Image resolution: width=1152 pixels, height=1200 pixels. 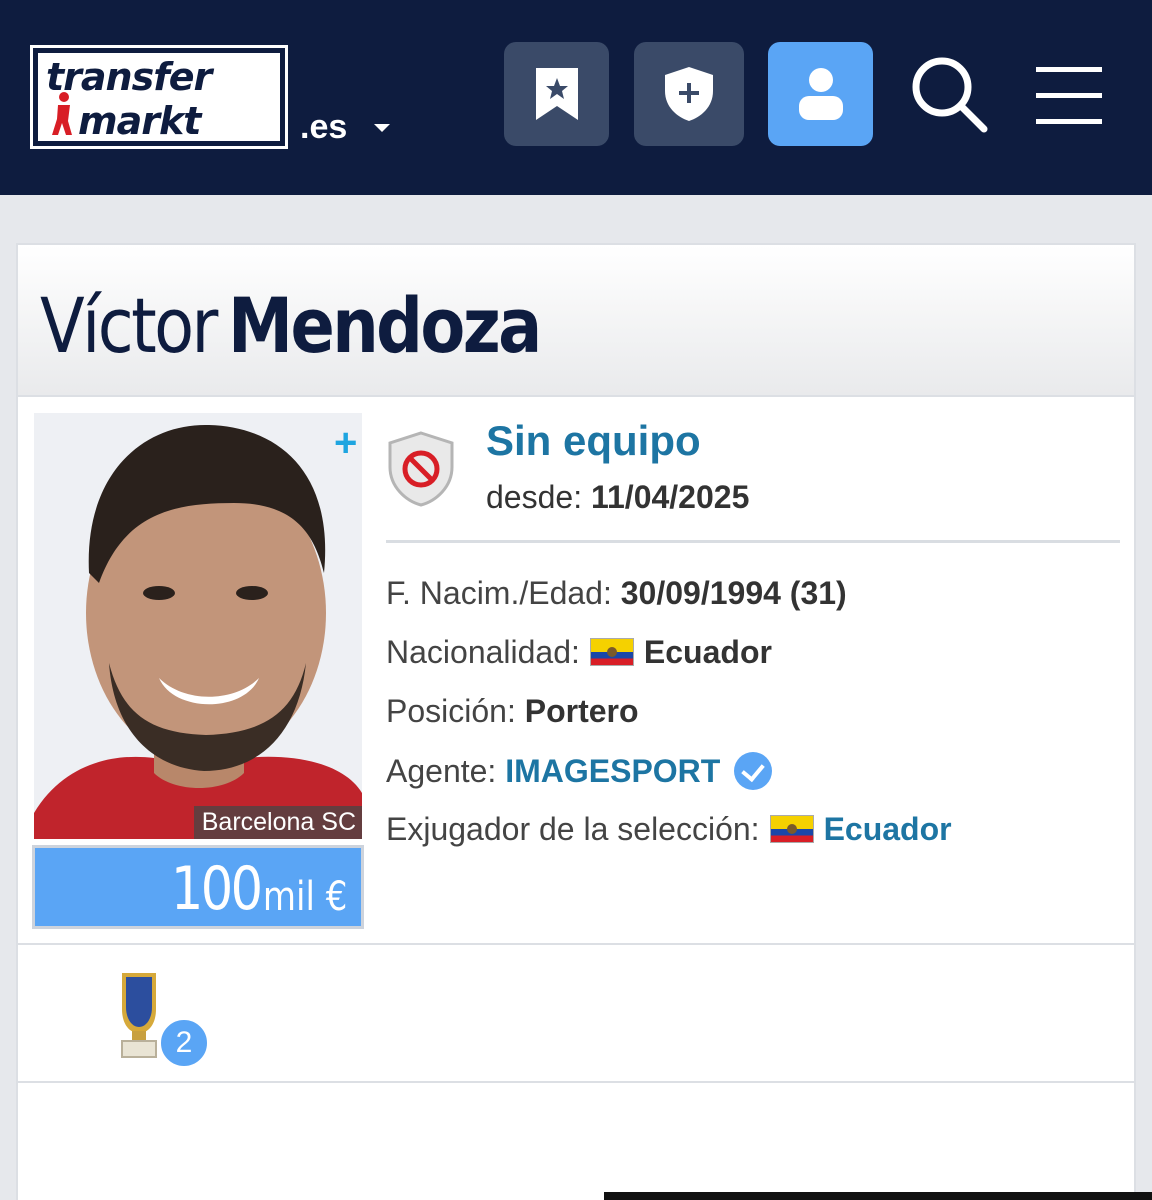 What do you see at coordinates (277, 822) in the screenshot?
I see `photo-club-label: Barcelona SC` at bounding box center [277, 822].